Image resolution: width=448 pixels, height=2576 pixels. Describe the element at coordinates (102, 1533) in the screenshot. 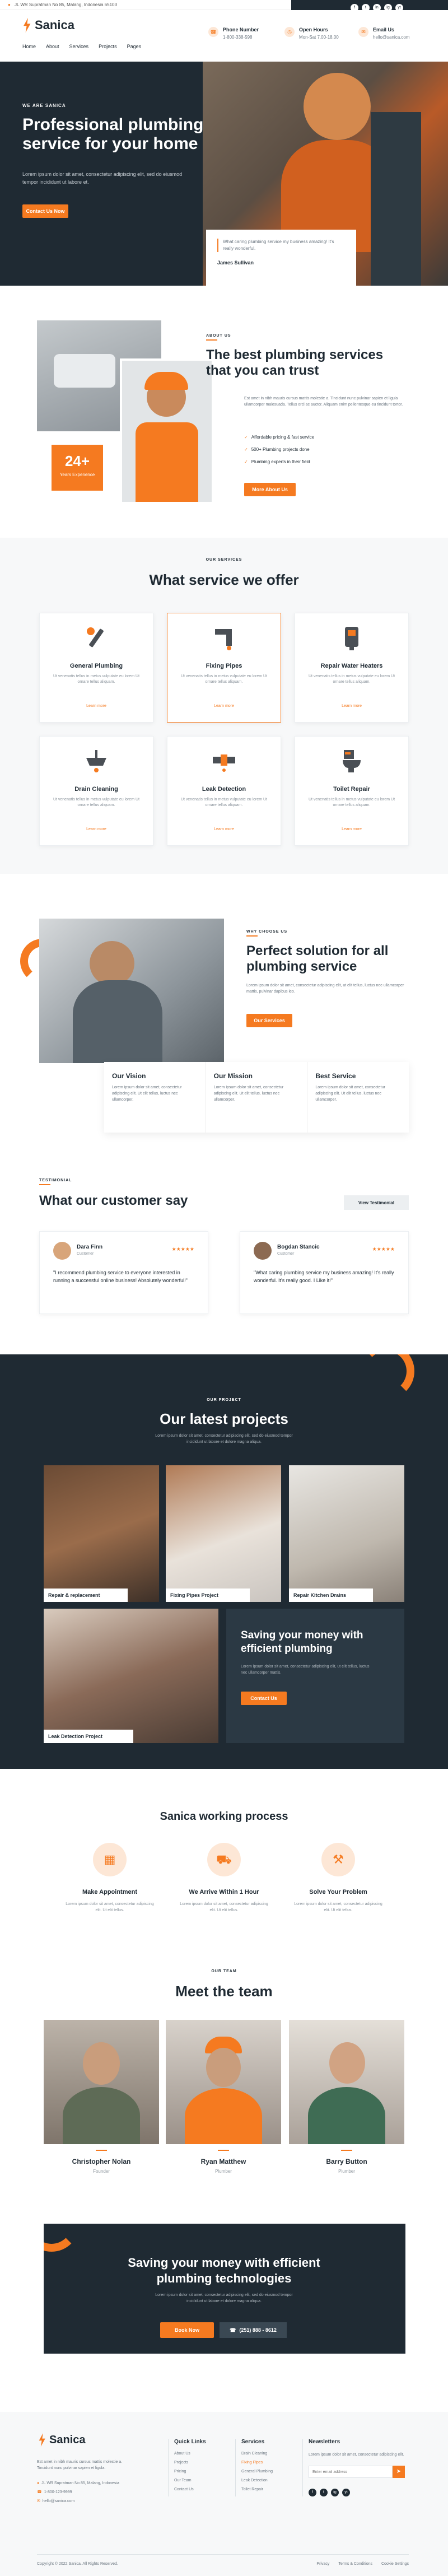

I see `project-card: Repair & replacement` at that location.